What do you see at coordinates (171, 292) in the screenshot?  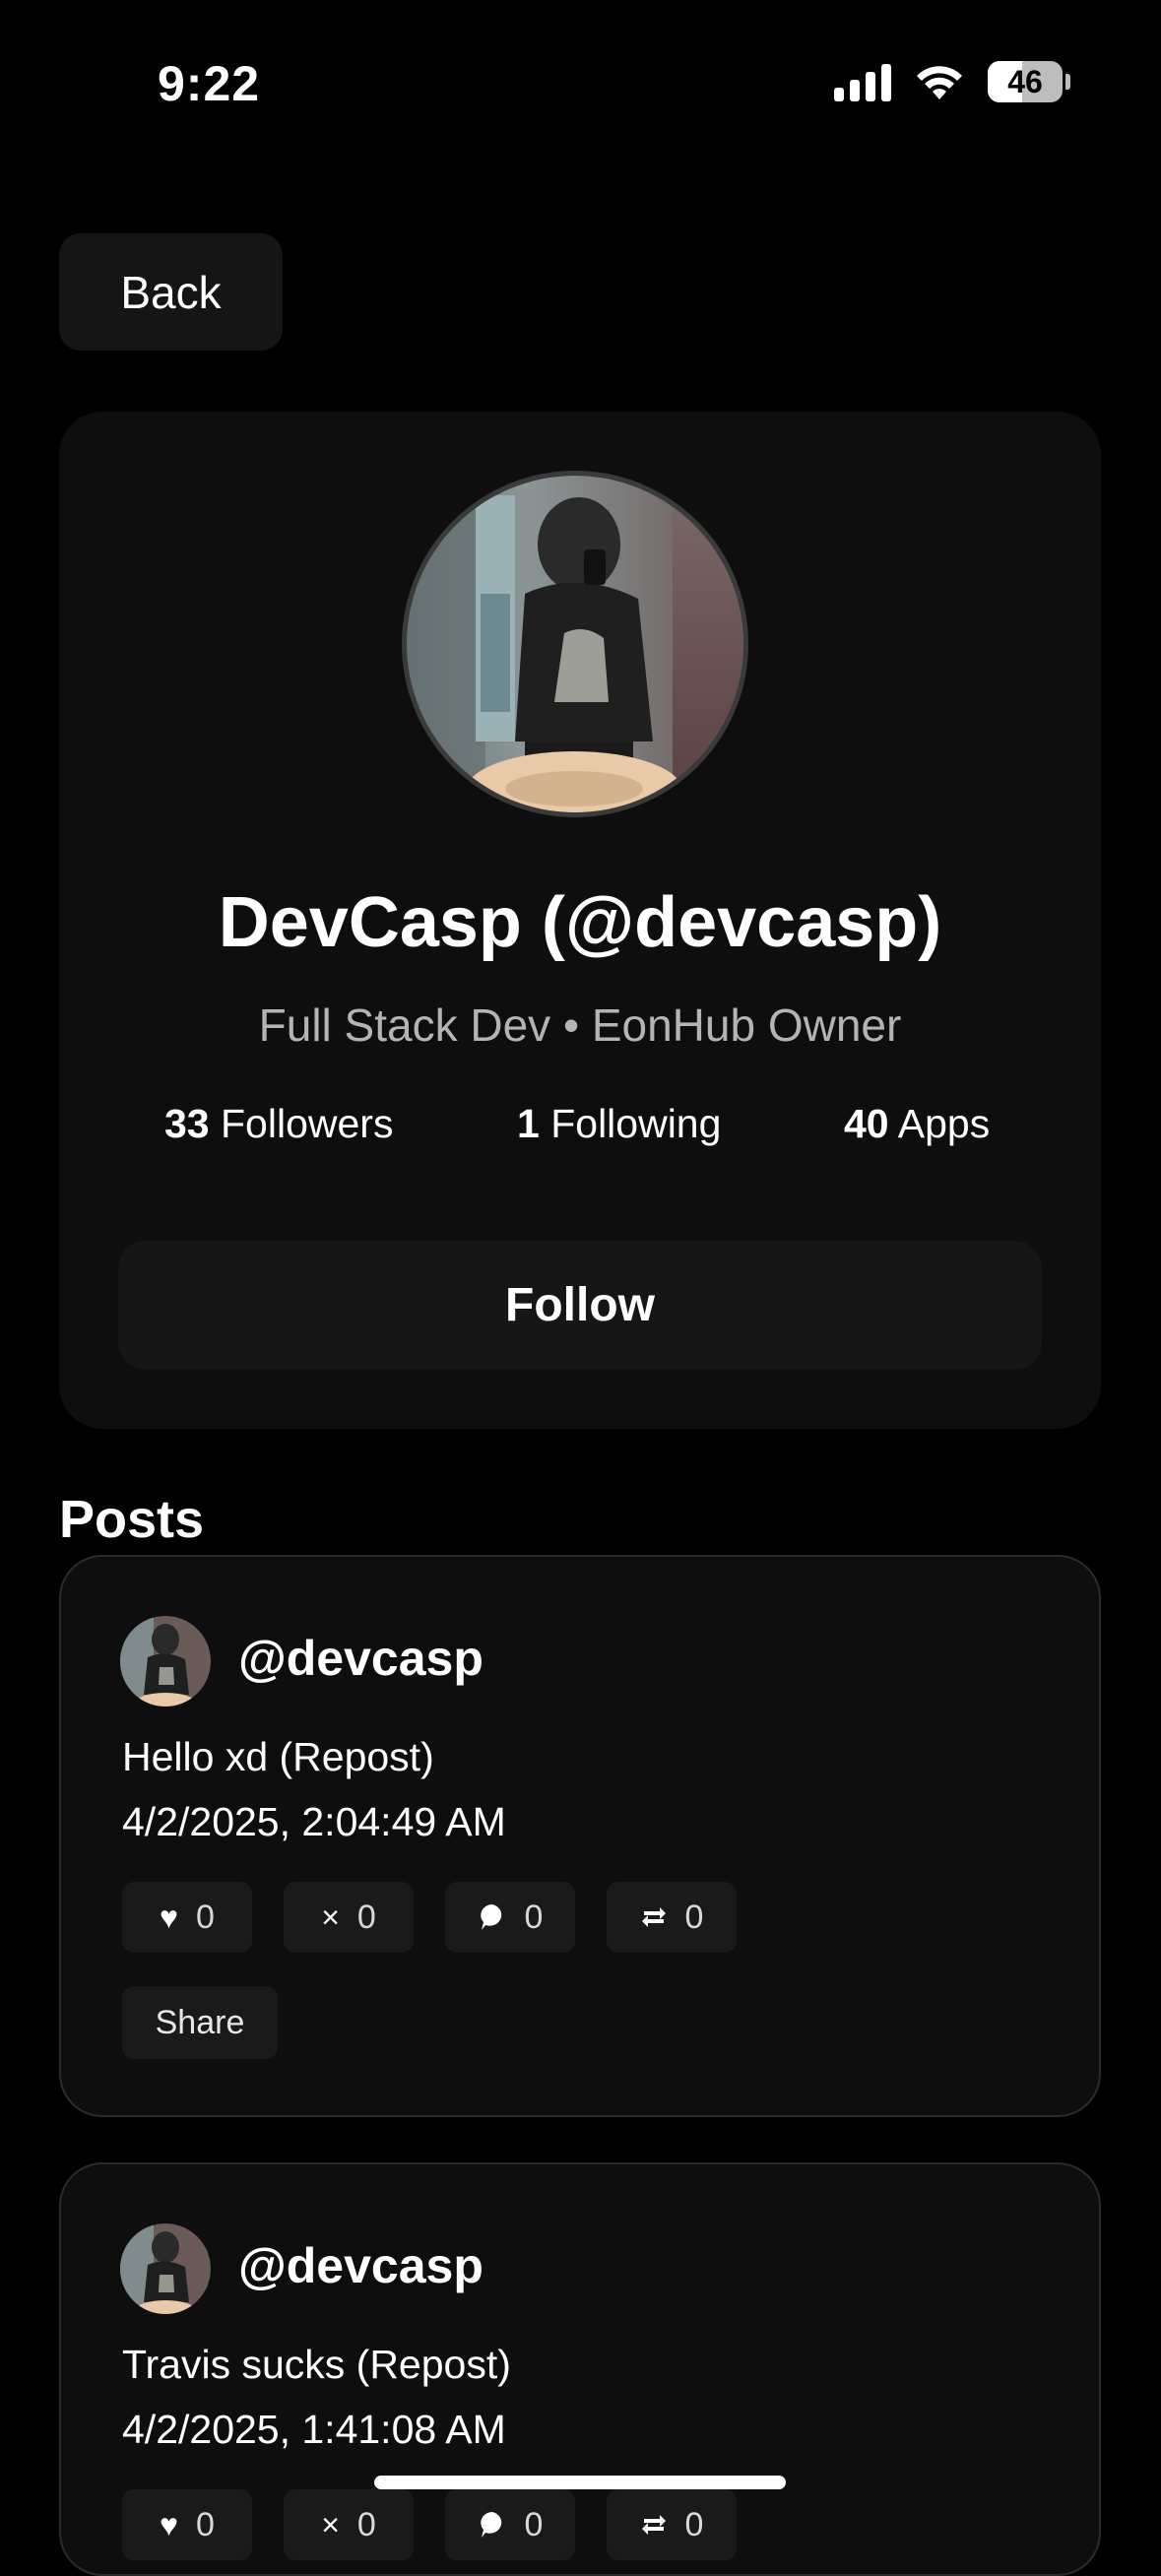 I see `back-button: Back` at bounding box center [171, 292].